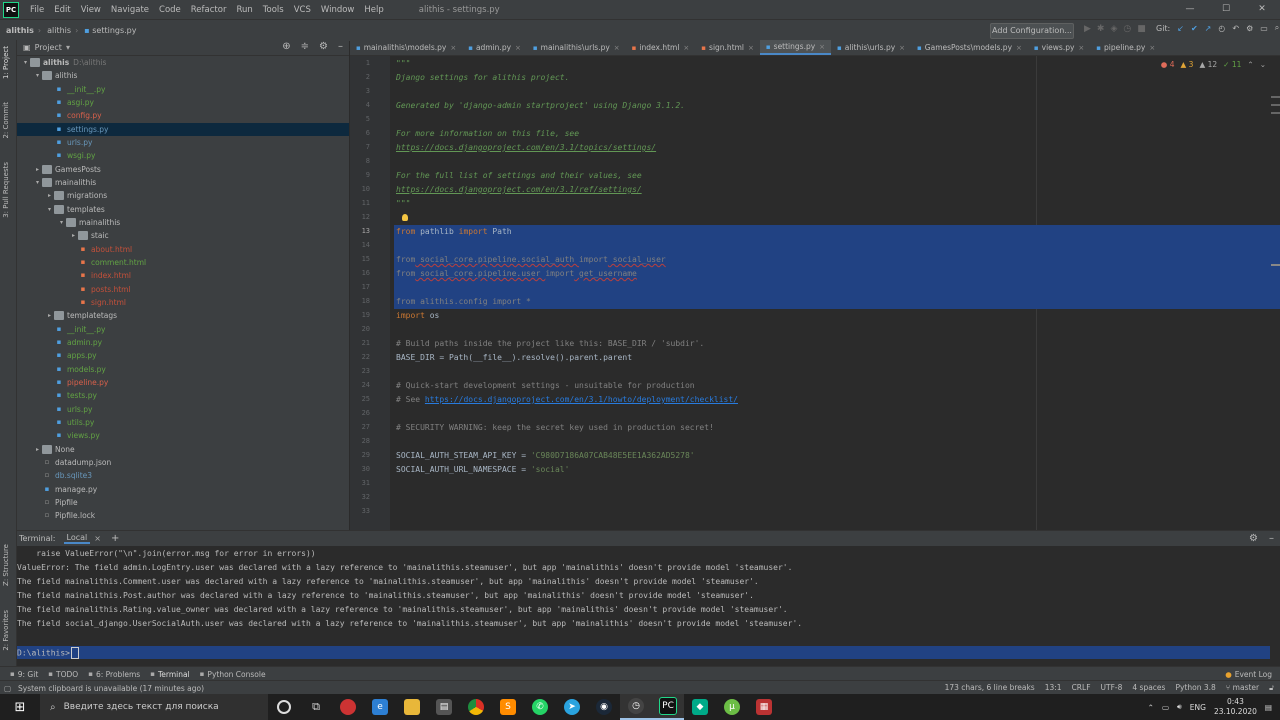 Image resolution: width=1280 pixels, height=720 pixels. I want to click on terminal-prompt: D:\alithis>, so click(48, 653).